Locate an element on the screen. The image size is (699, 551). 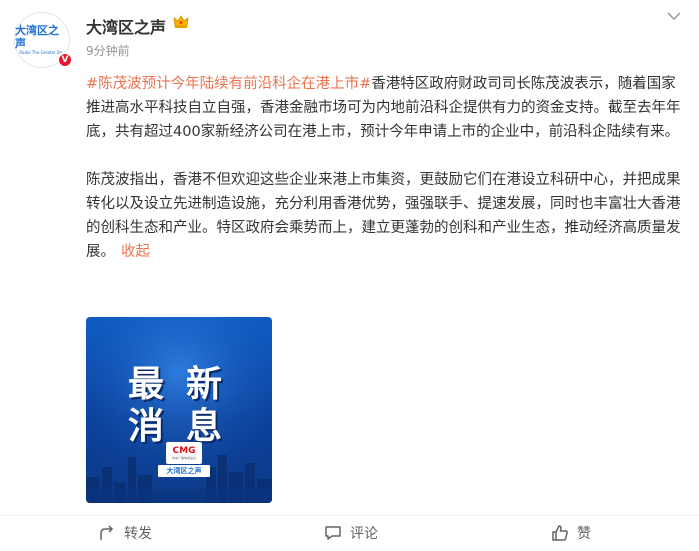
like-label: 赞 is located at coordinates (584, 534).